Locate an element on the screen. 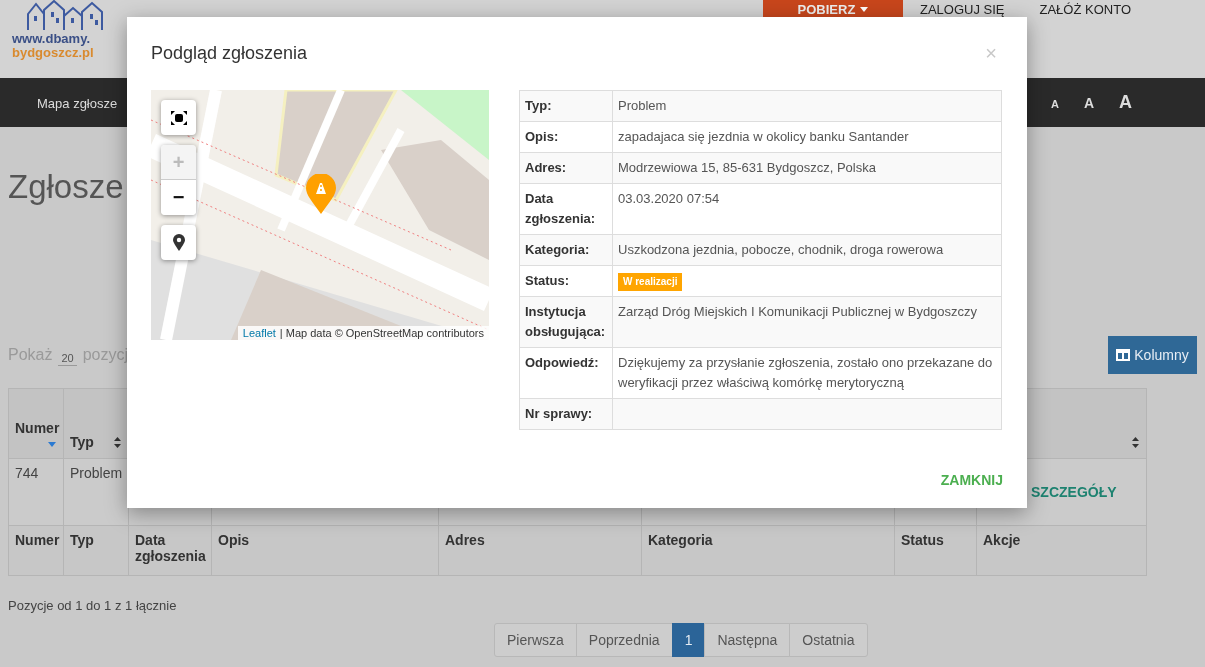  detail-label: Data zgłoszenia: is located at coordinates (560, 208).